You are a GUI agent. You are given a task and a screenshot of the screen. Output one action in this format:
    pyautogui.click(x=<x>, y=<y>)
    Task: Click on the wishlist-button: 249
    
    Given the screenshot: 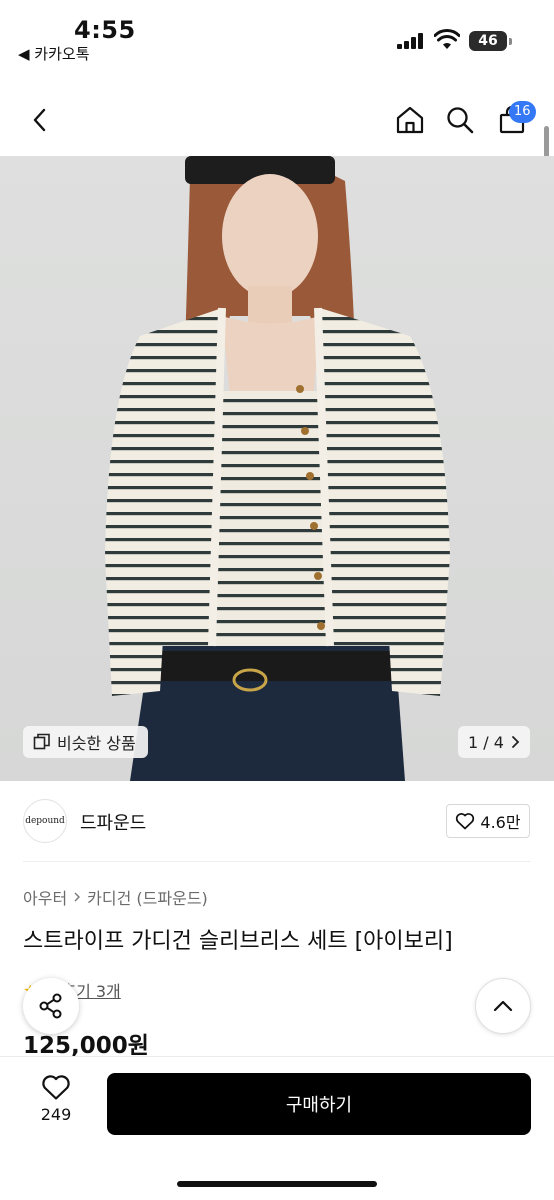 What is the action you would take?
    pyautogui.click(x=56, y=1104)
    